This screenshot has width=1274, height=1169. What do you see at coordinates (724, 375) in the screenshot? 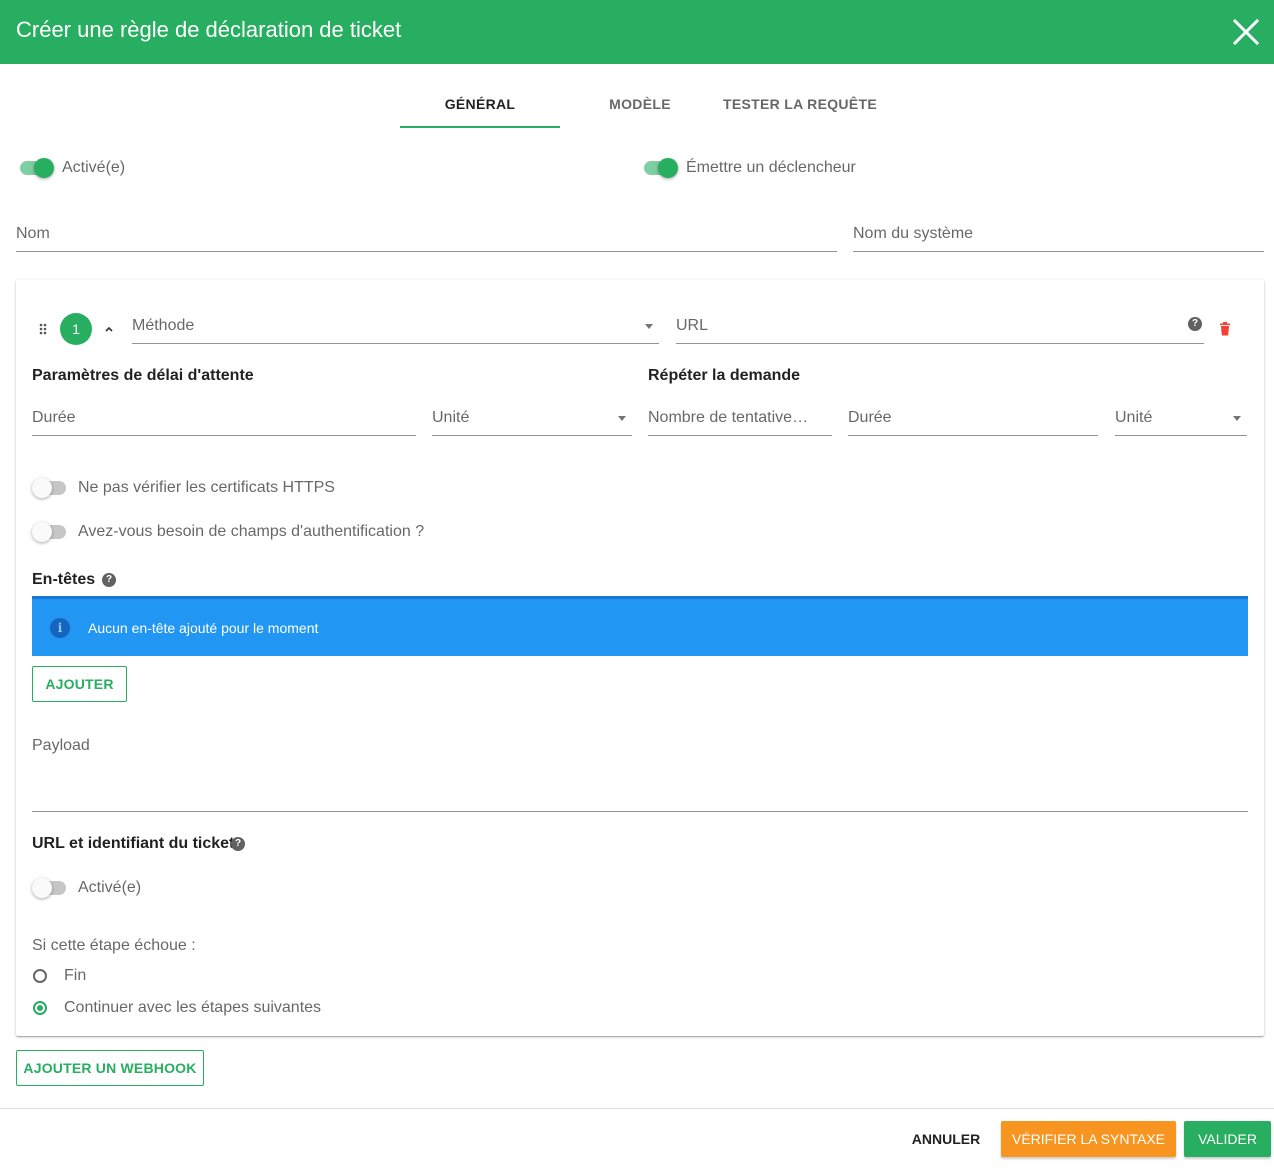
I see `retry-section-title: Répéter la demande` at bounding box center [724, 375].